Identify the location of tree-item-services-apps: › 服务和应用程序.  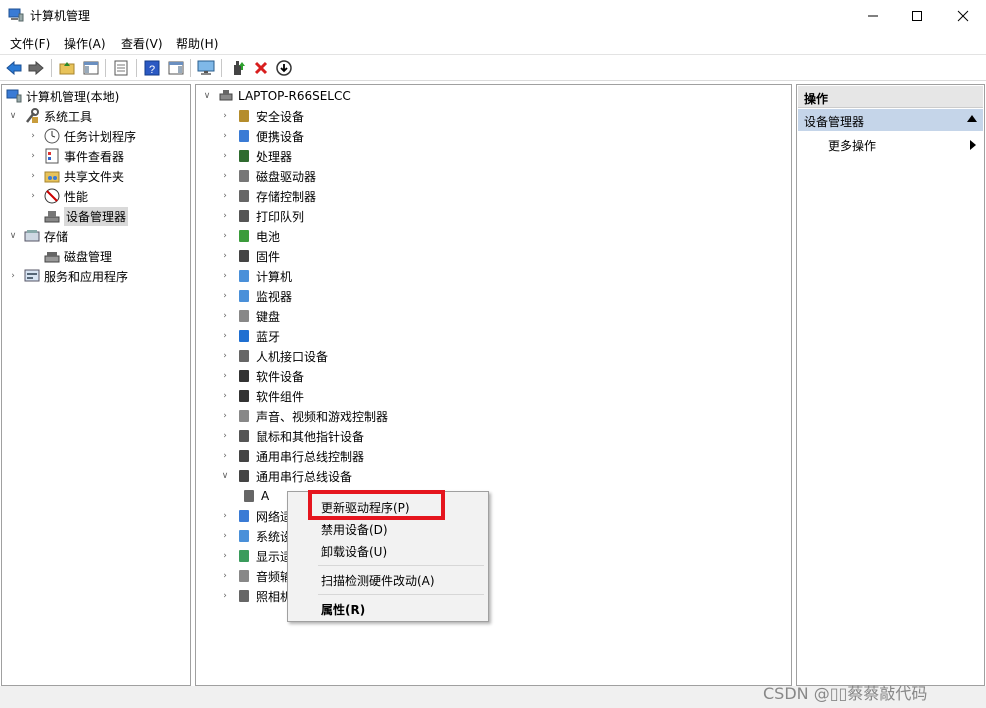
(68, 276).